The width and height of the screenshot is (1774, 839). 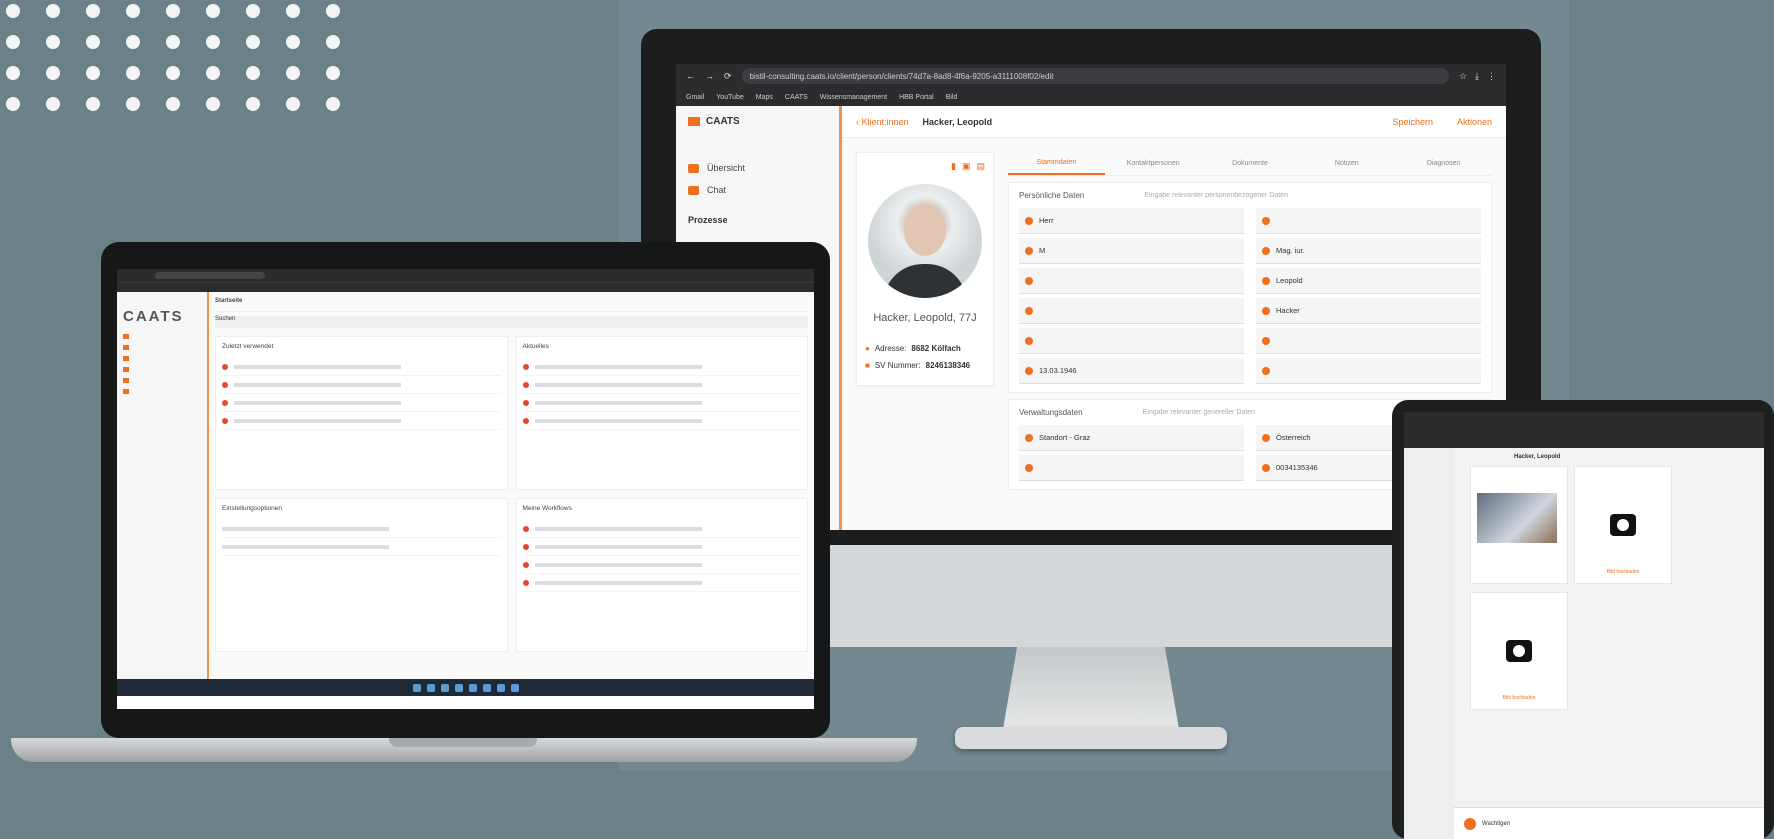 What do you see at coordinates (853, 97) in the screenshot?
I see `bookmark: Wissensmanagement` at bounding box center [853, 97].